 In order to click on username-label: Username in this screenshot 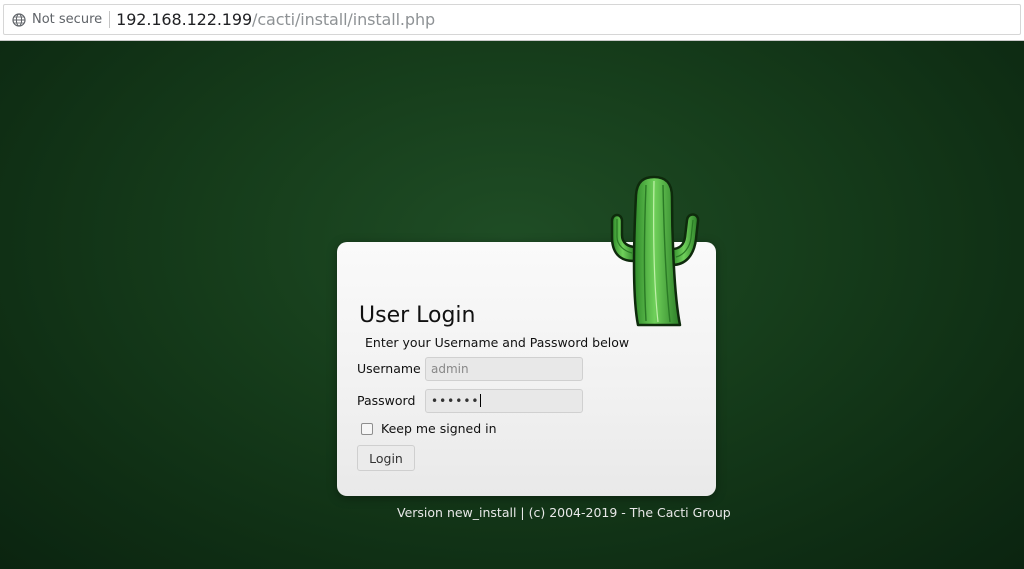, I will do `click(389, 368)`.